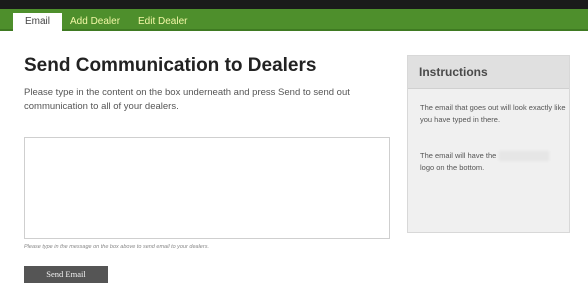  What do you see at coordinates (488, 72) in the screenshot?
I see `instructions-title: Instructions` at bounding box center [488, 72].